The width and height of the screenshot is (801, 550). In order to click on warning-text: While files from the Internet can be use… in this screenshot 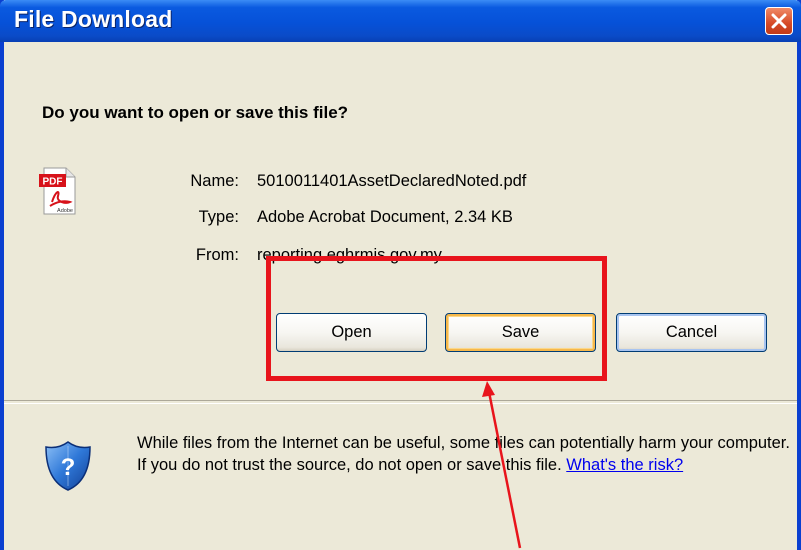, I will do `click(463, 454)`.